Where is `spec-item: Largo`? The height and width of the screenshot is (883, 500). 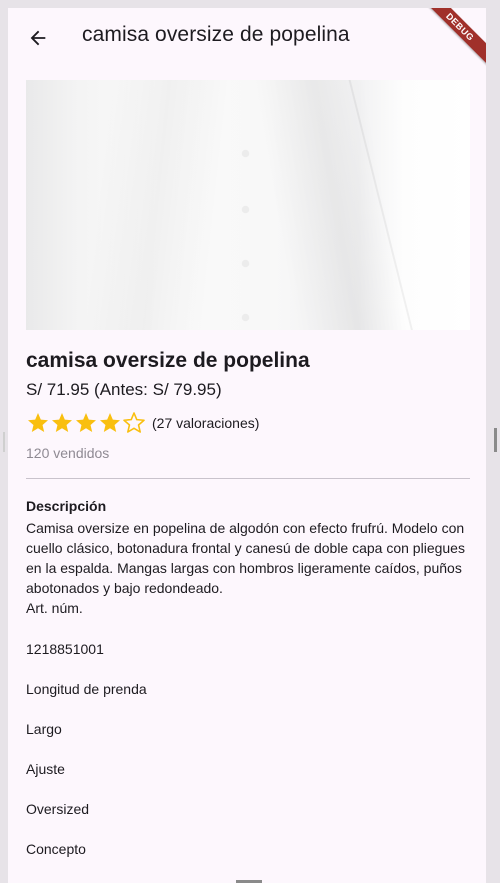
spec-item: Largo is located at coordinates (44, 729).